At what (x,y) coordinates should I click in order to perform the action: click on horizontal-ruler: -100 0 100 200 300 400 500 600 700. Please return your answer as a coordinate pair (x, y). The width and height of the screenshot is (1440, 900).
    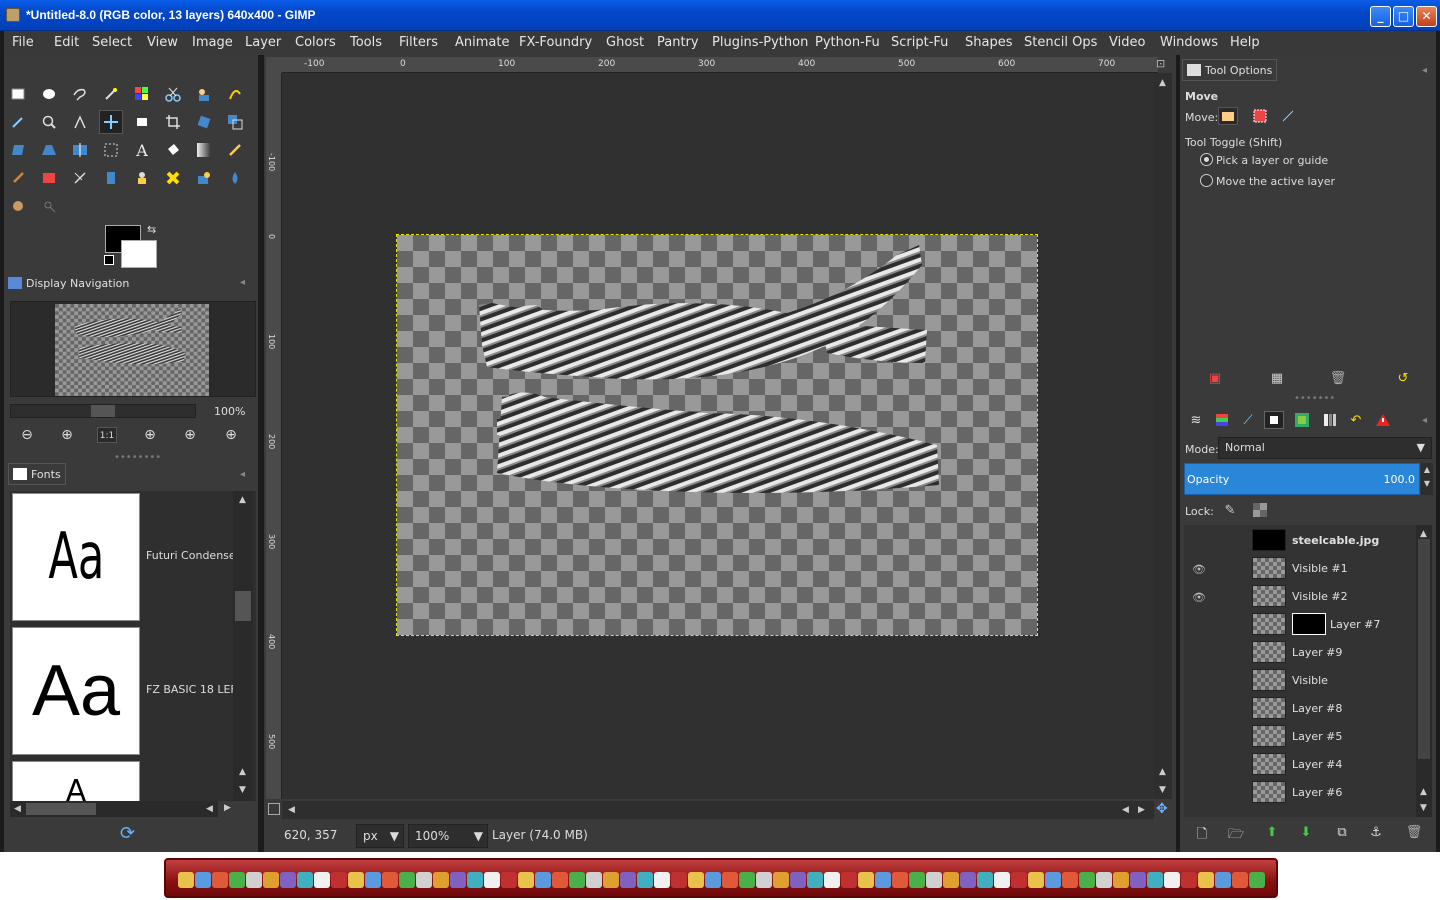
    Looking at the image, I should click on (720, 65).